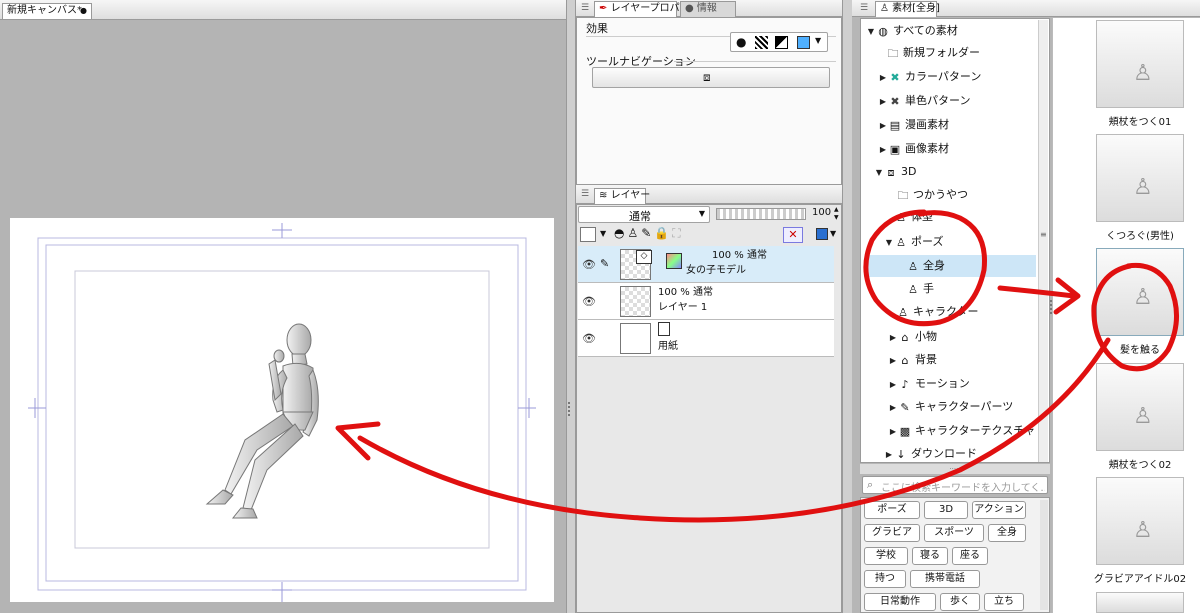 The width and height of the screenshot is (1200, 613). Describe the element at coordinates (83, 10) in the screenshot. I see `tab-close-icon: ●` at that location.